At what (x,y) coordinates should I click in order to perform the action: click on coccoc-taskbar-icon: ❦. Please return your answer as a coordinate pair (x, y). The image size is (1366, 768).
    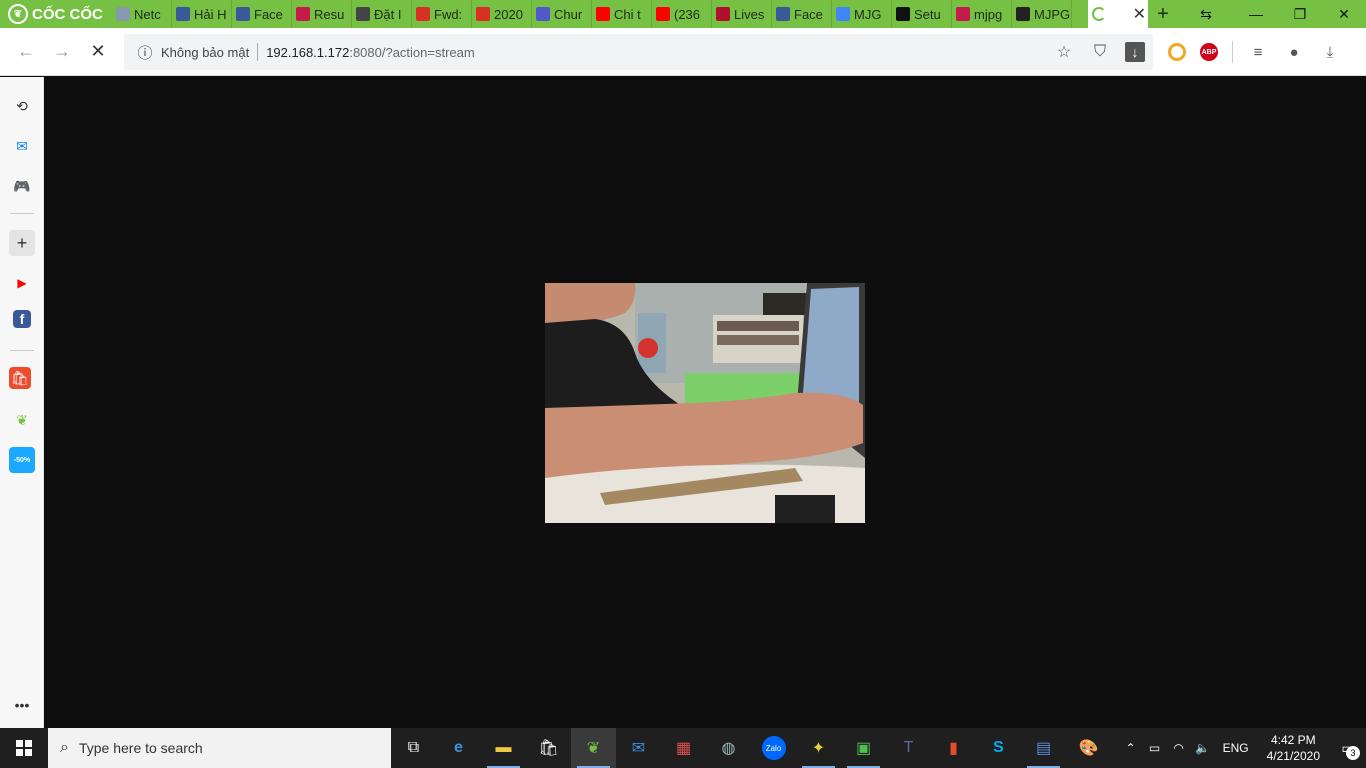
    Looking at the image, I should click on (593, 748).